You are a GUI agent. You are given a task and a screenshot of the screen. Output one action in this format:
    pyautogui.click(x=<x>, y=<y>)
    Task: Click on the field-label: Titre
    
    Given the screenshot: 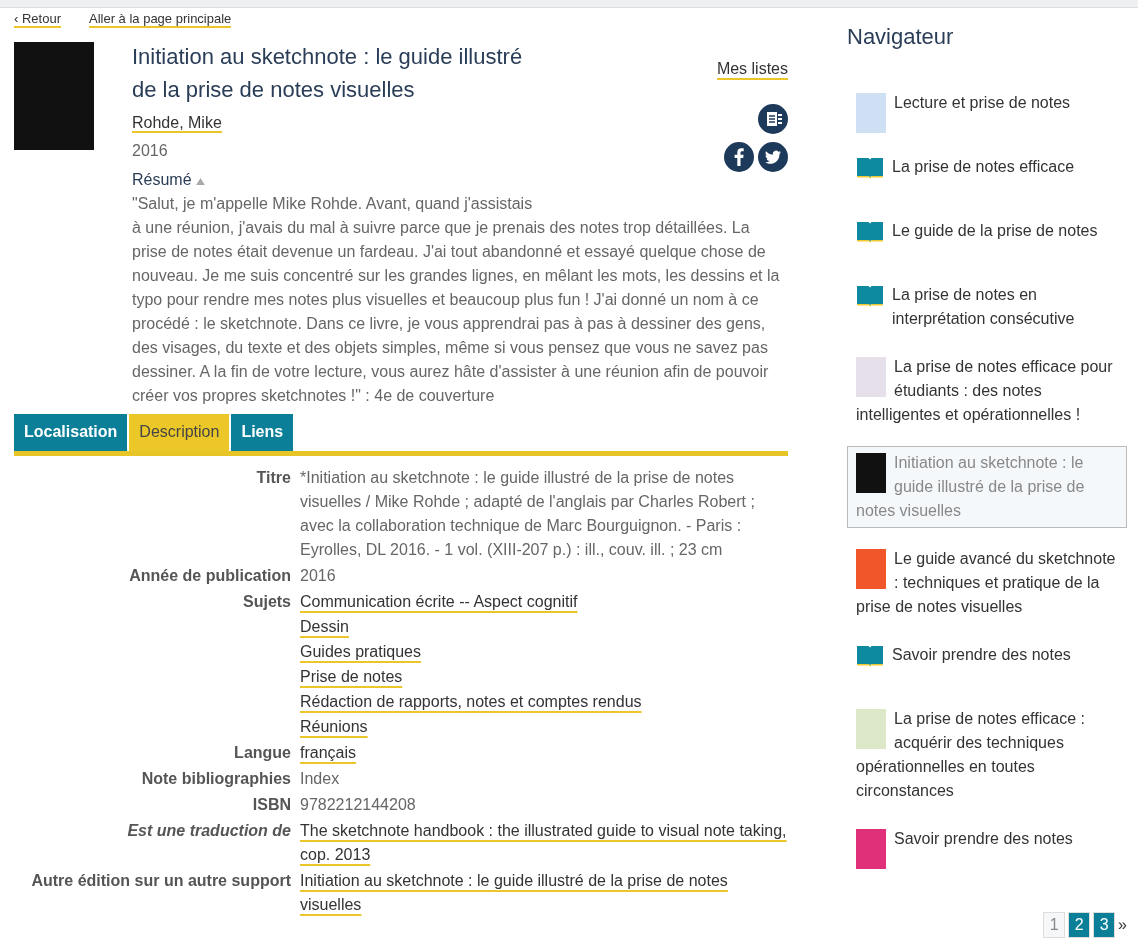 What is the action you would take?
    pyautogui.click(x=273, y=478)
    